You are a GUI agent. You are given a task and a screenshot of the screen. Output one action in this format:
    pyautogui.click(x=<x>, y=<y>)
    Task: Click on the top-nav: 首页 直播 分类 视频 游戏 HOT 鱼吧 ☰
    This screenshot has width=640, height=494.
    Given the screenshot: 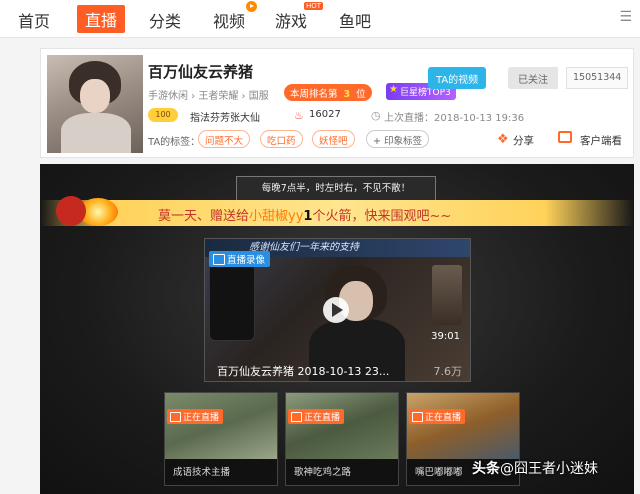 What is the action you would take?
    pyautogui.click(x=320, y=19)
    